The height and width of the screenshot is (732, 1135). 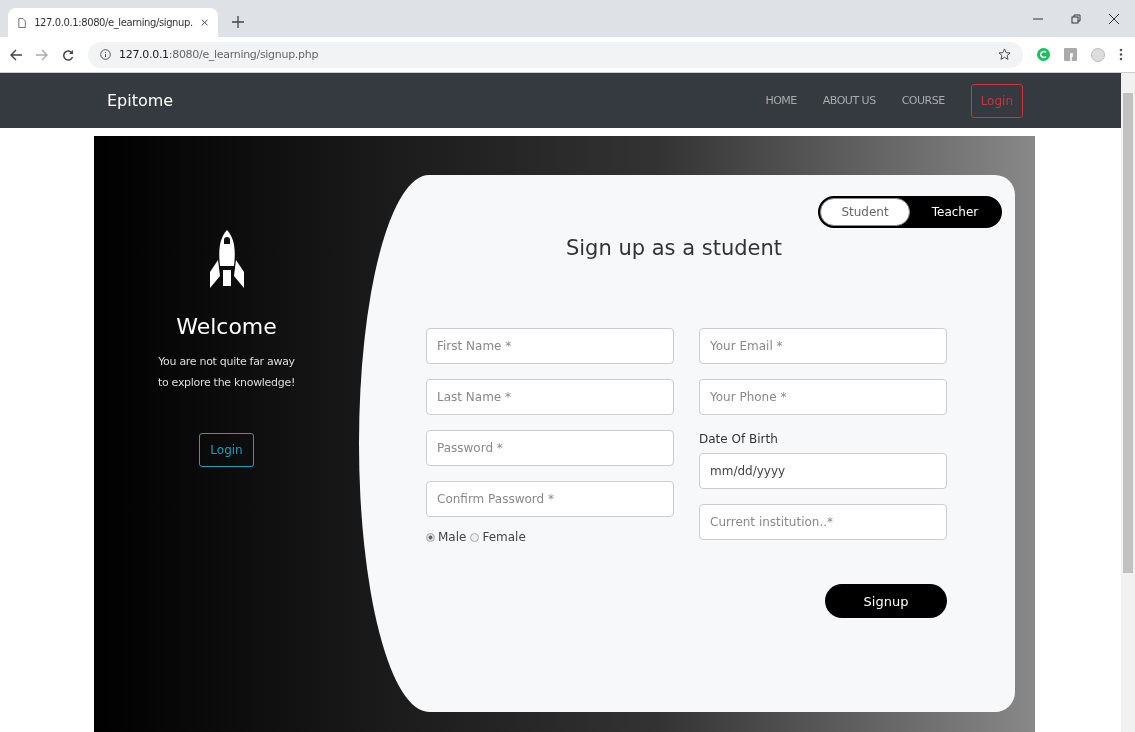 What do you see at coordinates (16, 54) in the screenshot?
I see `back-icon` at bounding box center [16, 54].